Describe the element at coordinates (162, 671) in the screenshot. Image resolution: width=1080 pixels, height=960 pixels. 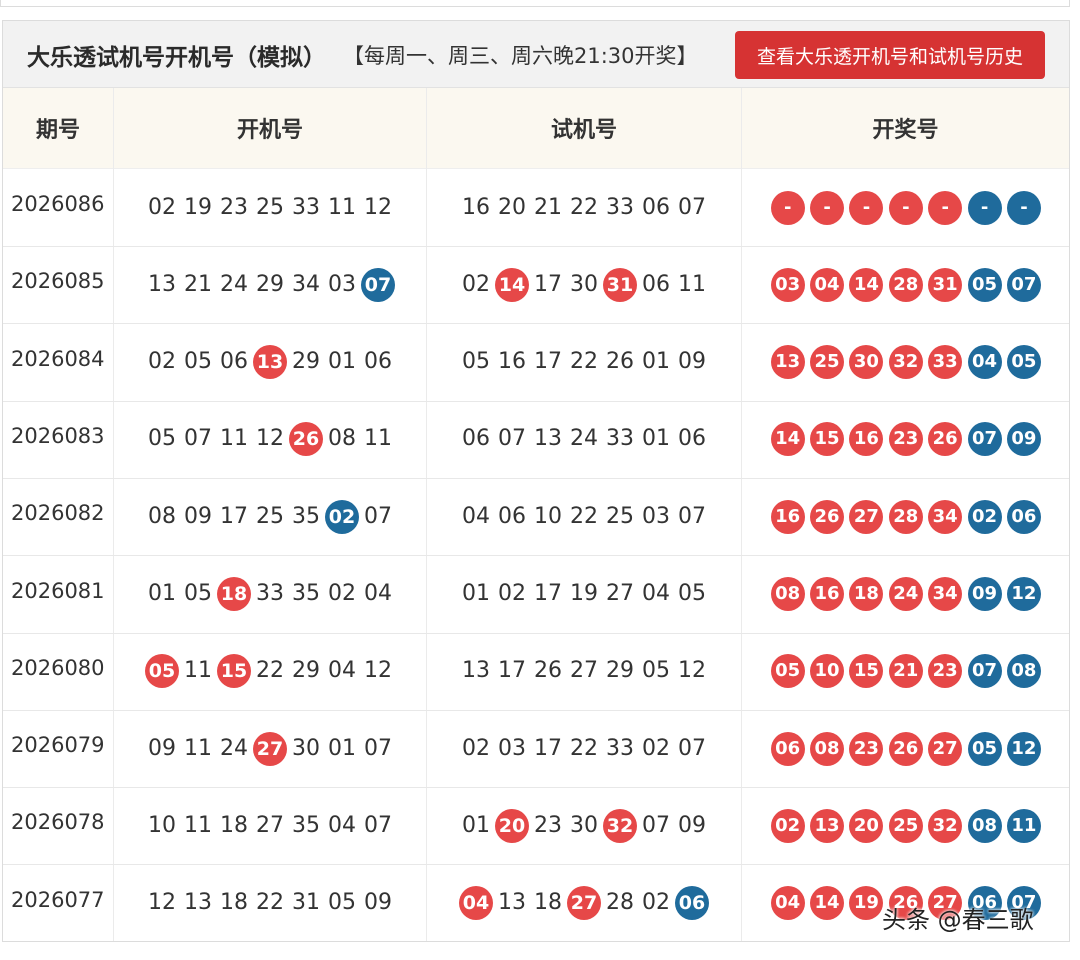
I see `kaiji-matched-number: 05` at that location.